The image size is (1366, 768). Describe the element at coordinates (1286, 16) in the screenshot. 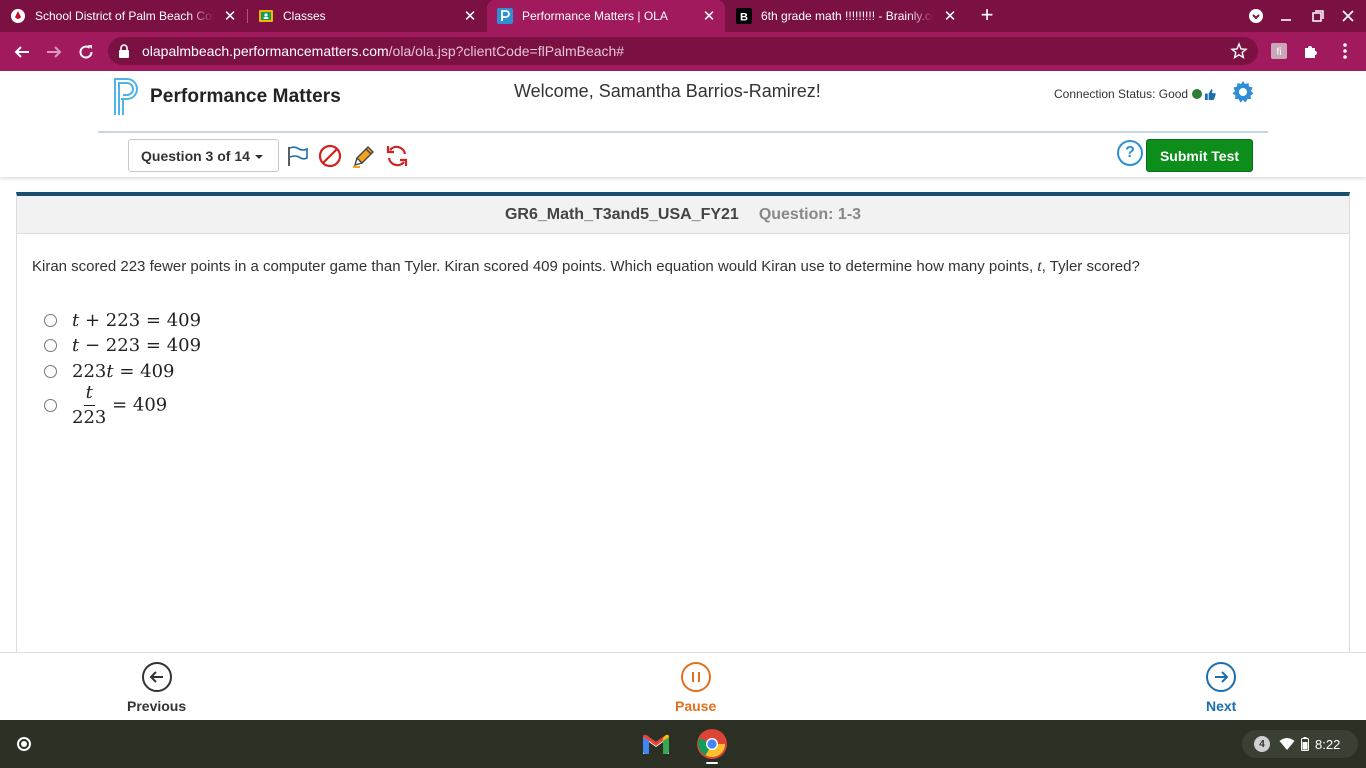

I see `minimize-icon` at that location.